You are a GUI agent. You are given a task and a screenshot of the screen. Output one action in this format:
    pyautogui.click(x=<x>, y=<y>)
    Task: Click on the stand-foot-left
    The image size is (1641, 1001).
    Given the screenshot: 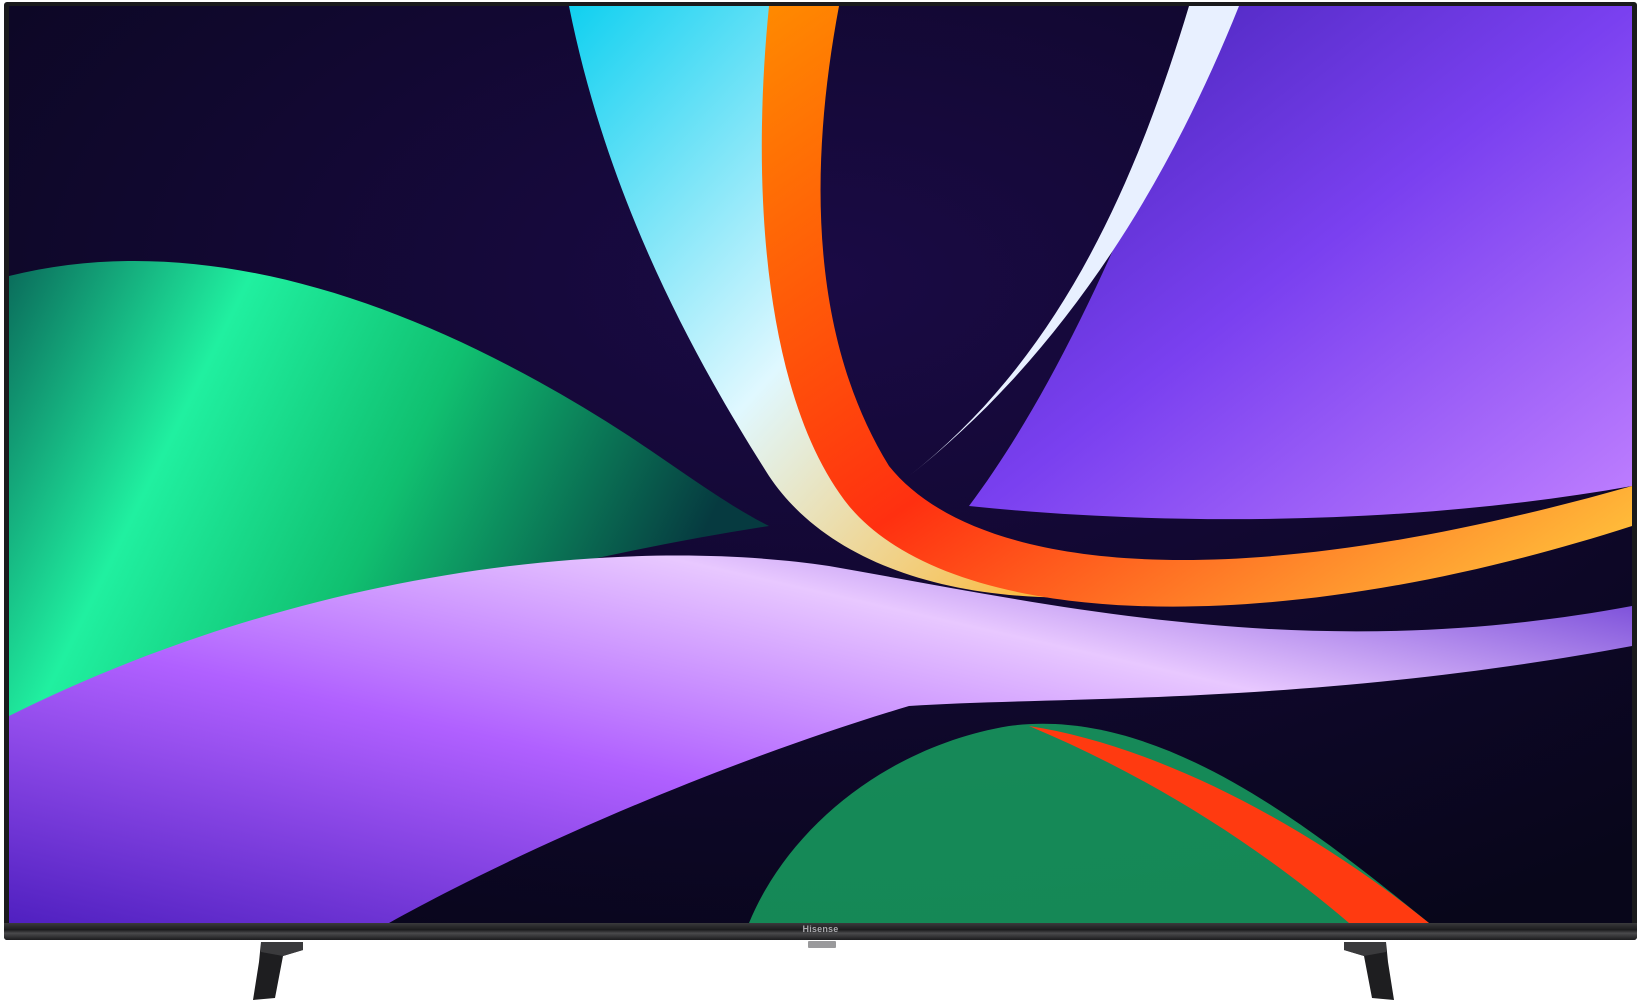 What is the action you would take?
    pyautogui.click(x=279, y=971)
    